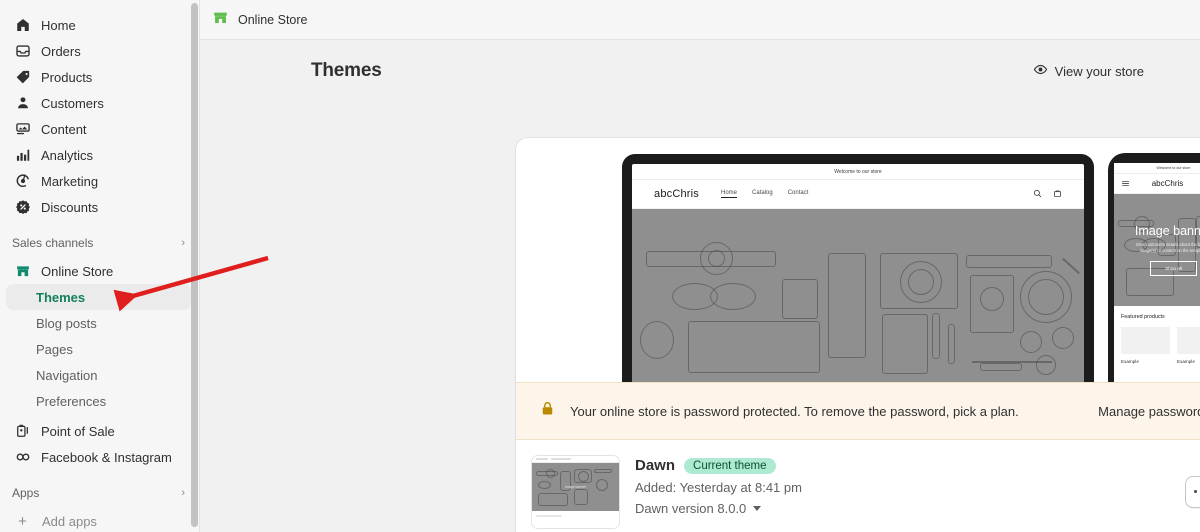 Image resolution: width=1200 pixels, height=532 pixels. I want to click on sidebar-item-pages: Pages, so click(98, 349).